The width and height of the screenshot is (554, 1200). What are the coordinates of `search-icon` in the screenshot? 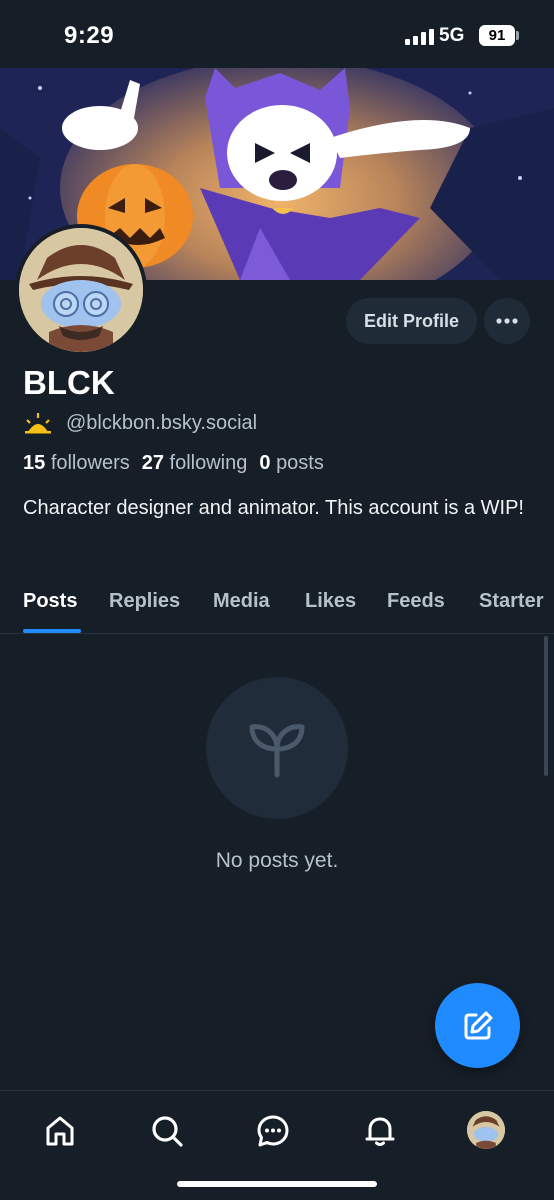 It's located at (167, 1131).